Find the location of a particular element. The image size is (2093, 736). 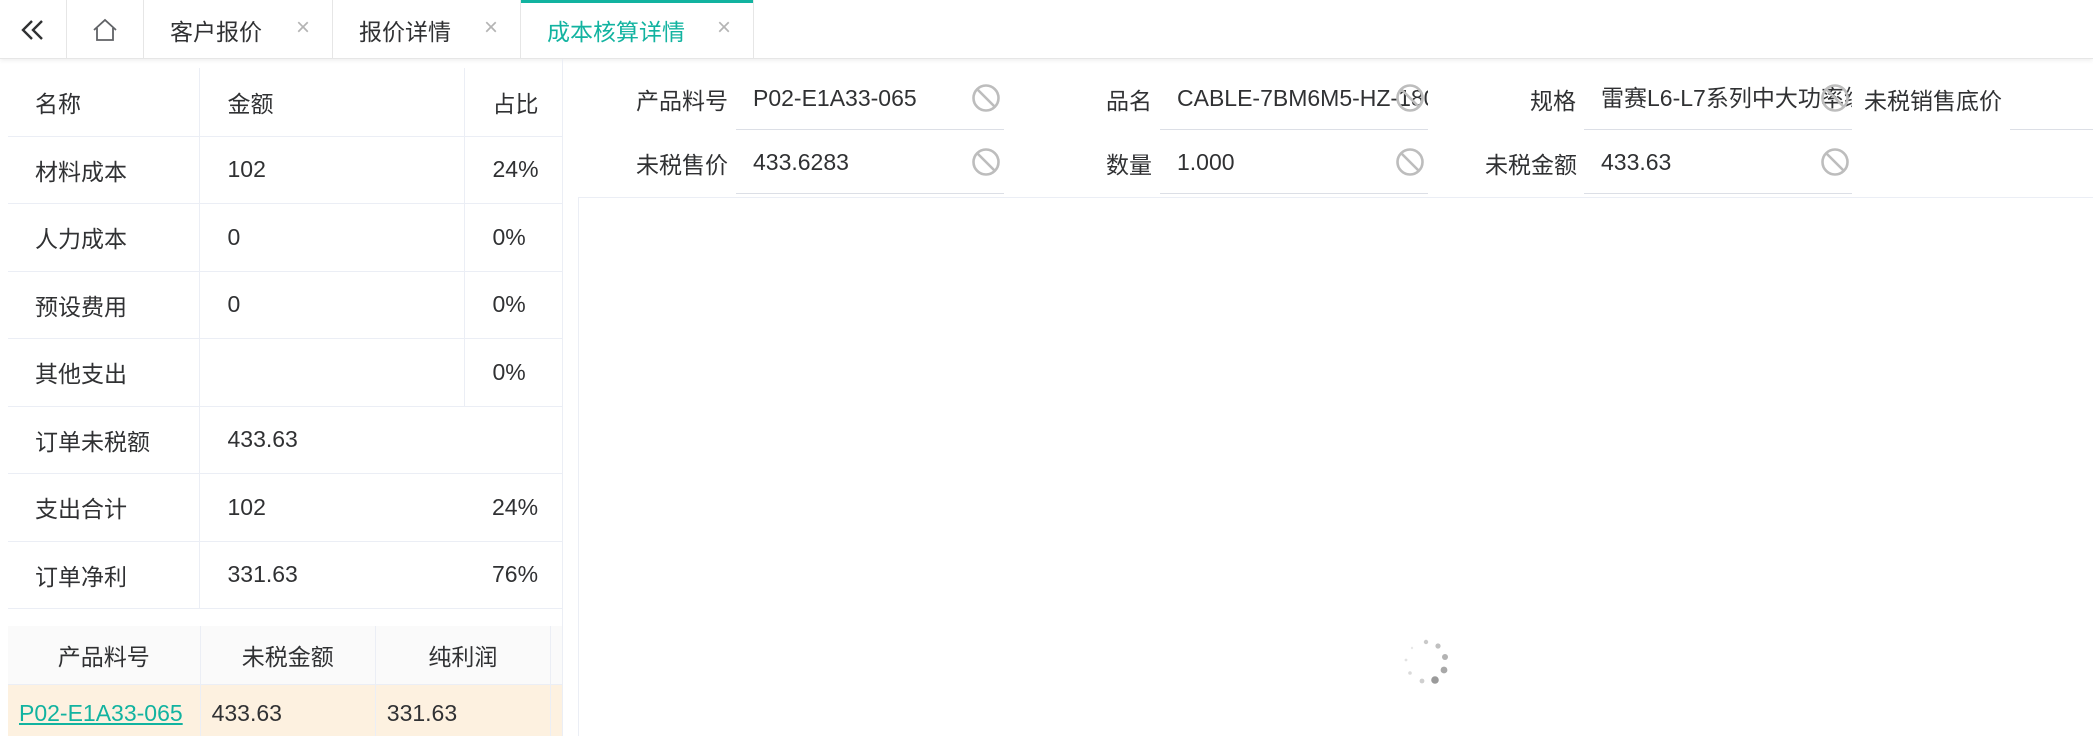

untaxed-price-input: 433.6283 is located at coordinates (870, 162).